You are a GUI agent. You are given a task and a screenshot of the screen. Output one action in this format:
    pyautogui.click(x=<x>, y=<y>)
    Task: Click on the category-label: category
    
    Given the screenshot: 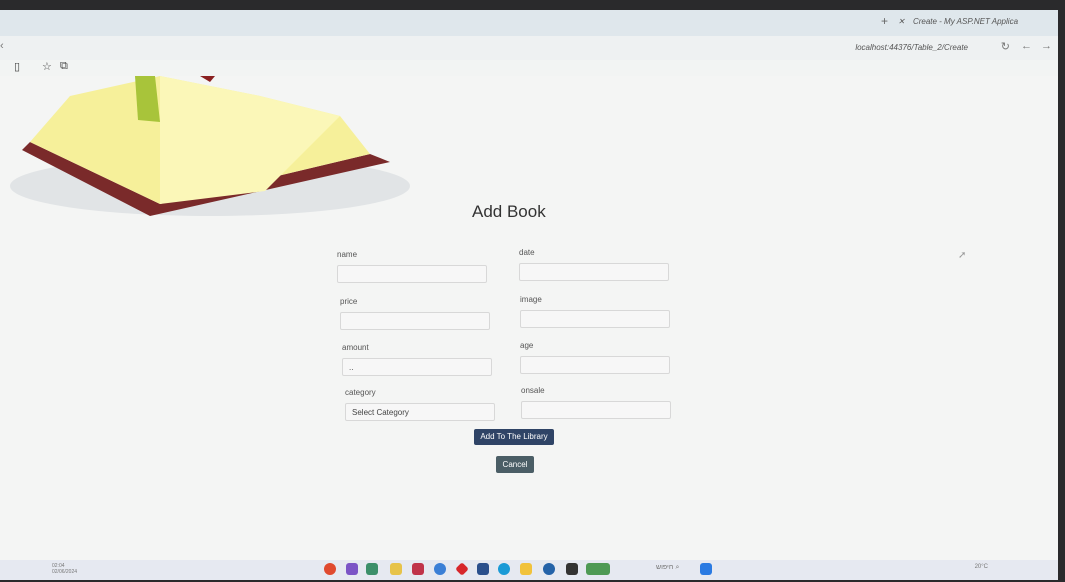 What is the action you would take?
    pyautogui.click(x=360, y=392)
    